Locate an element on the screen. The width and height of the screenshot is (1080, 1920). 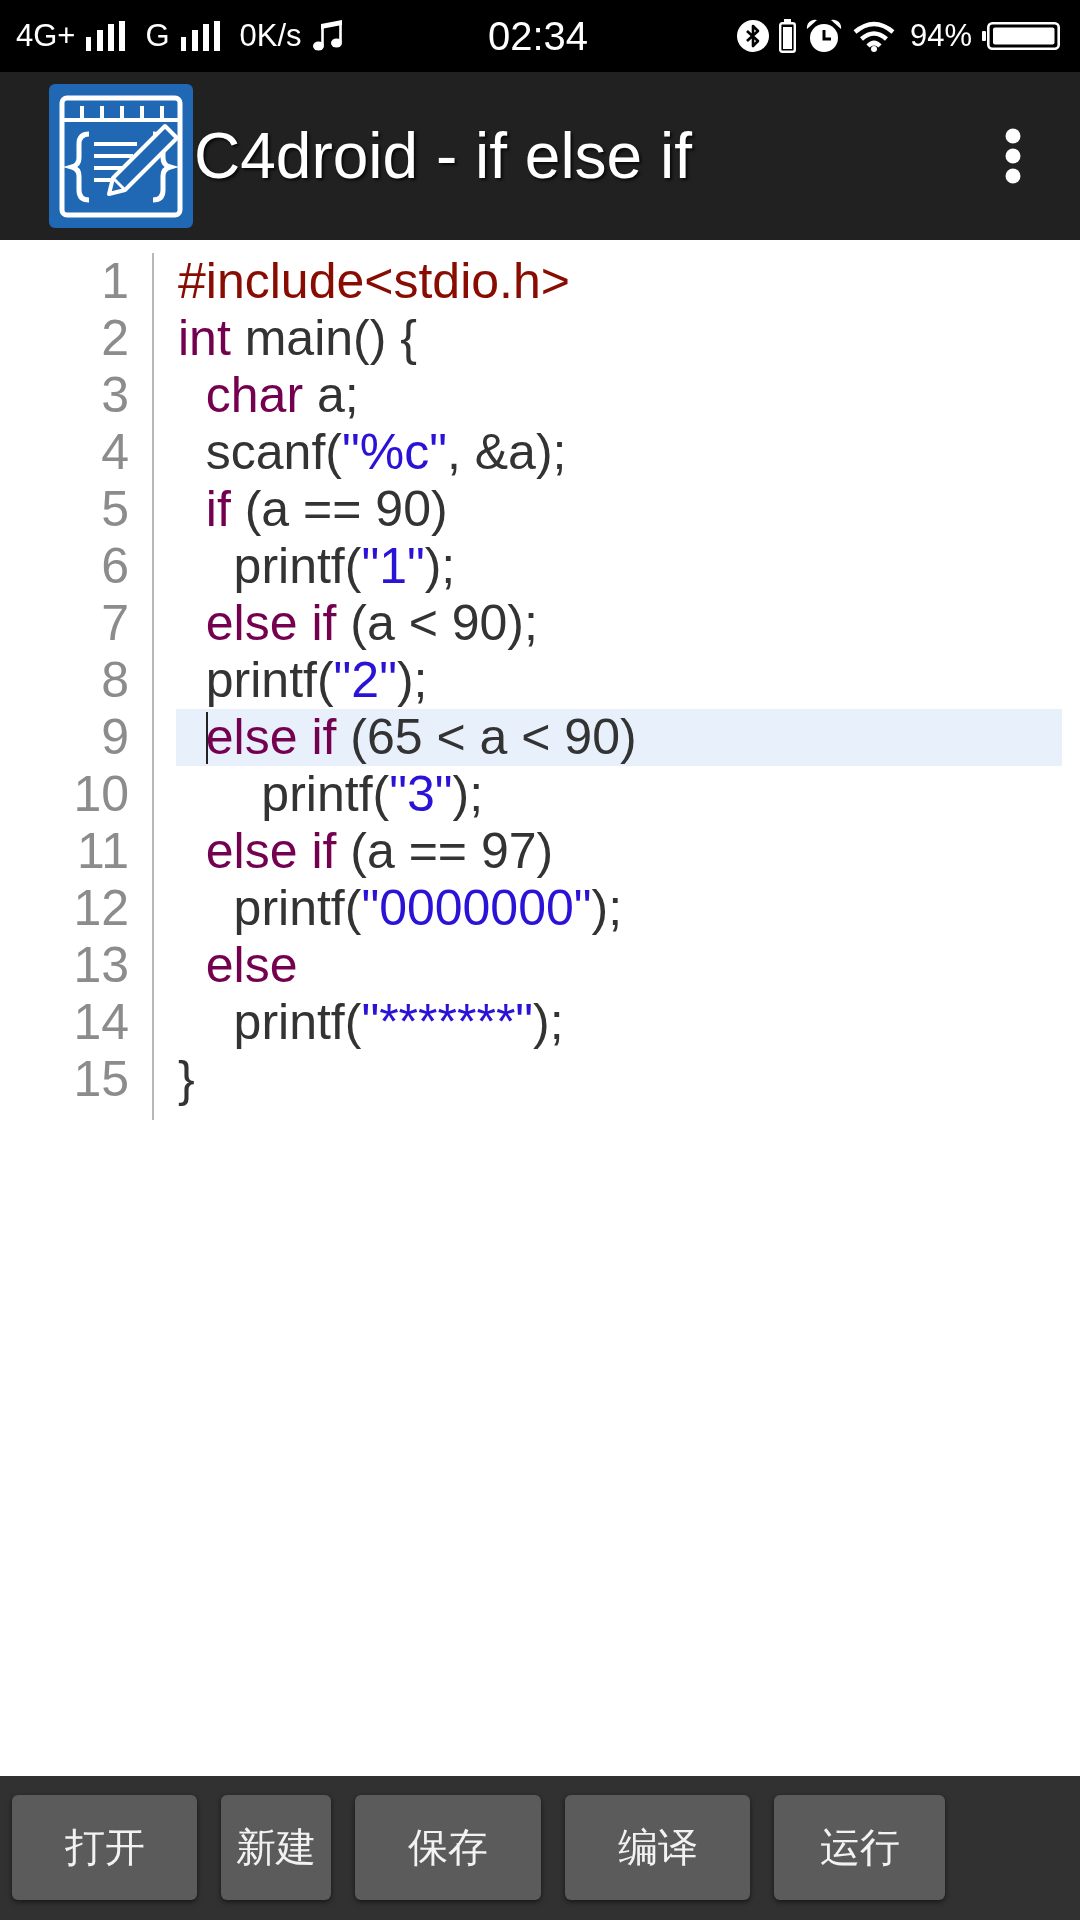
line-number: 5 is located at coordinates (114, 509).